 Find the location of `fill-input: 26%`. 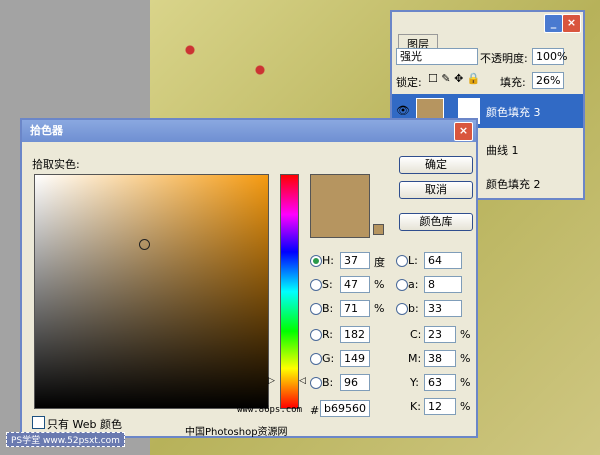

fill-input: 26% is located at coordinates (548, 80).